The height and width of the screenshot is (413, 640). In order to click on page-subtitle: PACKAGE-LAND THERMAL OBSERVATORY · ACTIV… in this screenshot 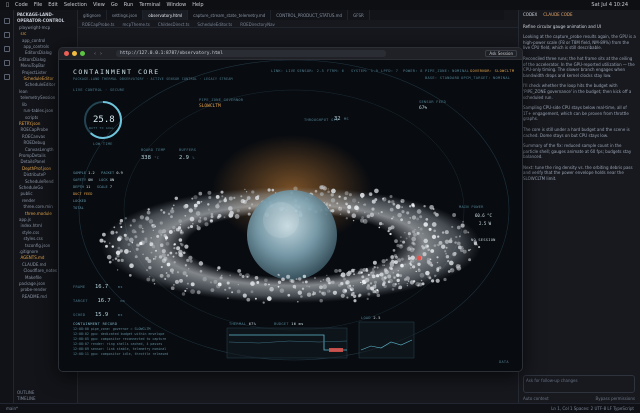, I will do `click(153, 79)`.